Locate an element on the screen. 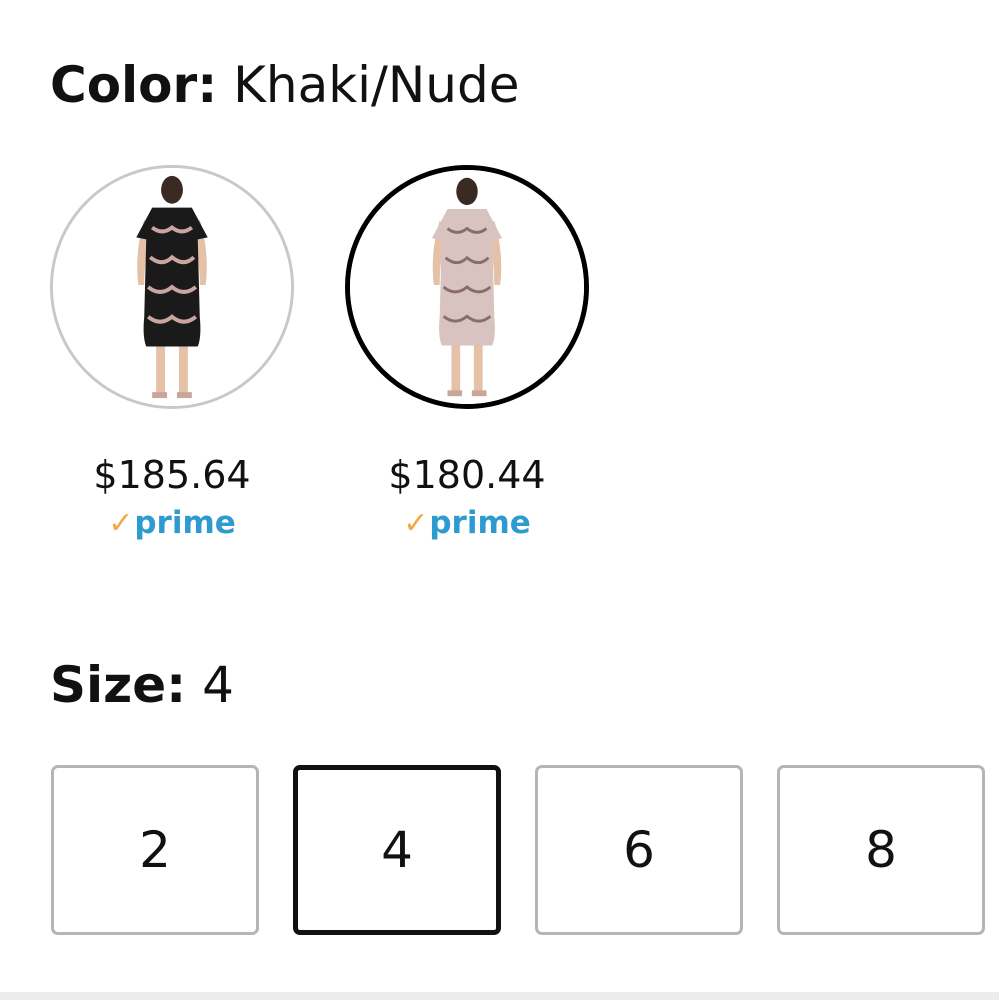  color-heading: Color: Khaki/Nude is located at coordinates (285, 85).